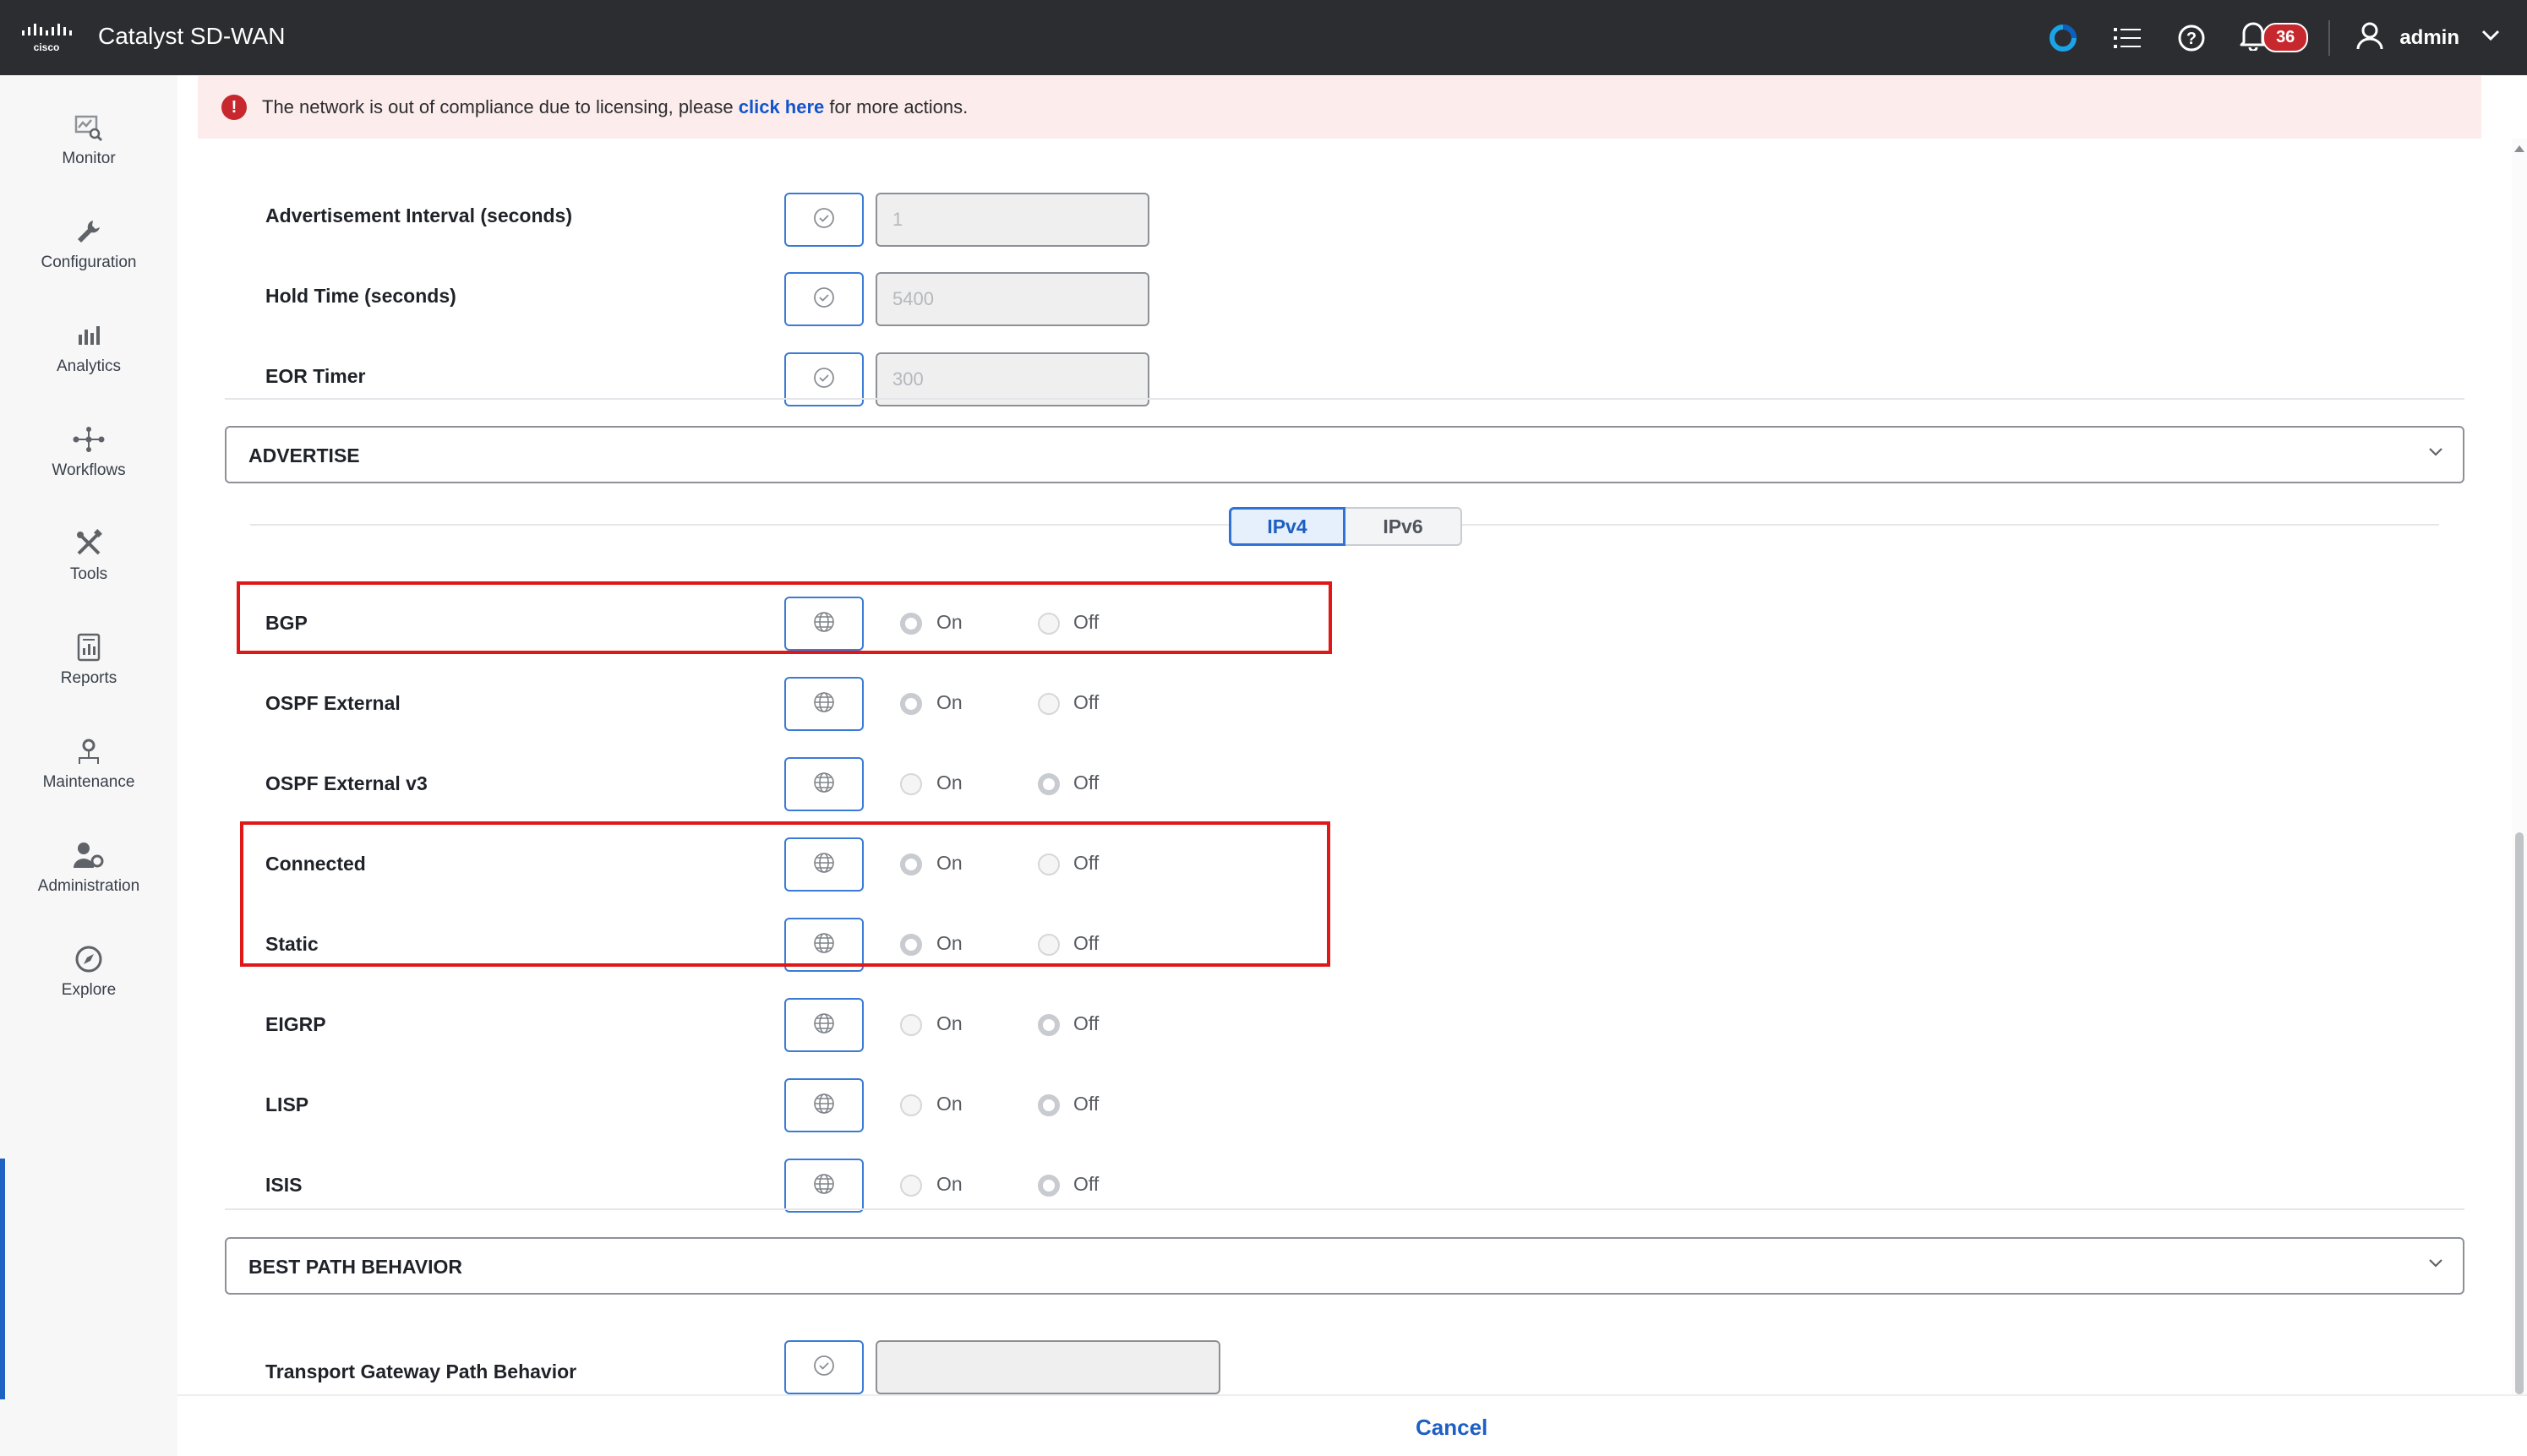 The height and width of the screenshot is (1456, 2527). What do you see at coordinates (355, 1267) in the screenshot?
I see `section-title: BEST PATH BEHAVIOR` at bounding box center [355, 1267].